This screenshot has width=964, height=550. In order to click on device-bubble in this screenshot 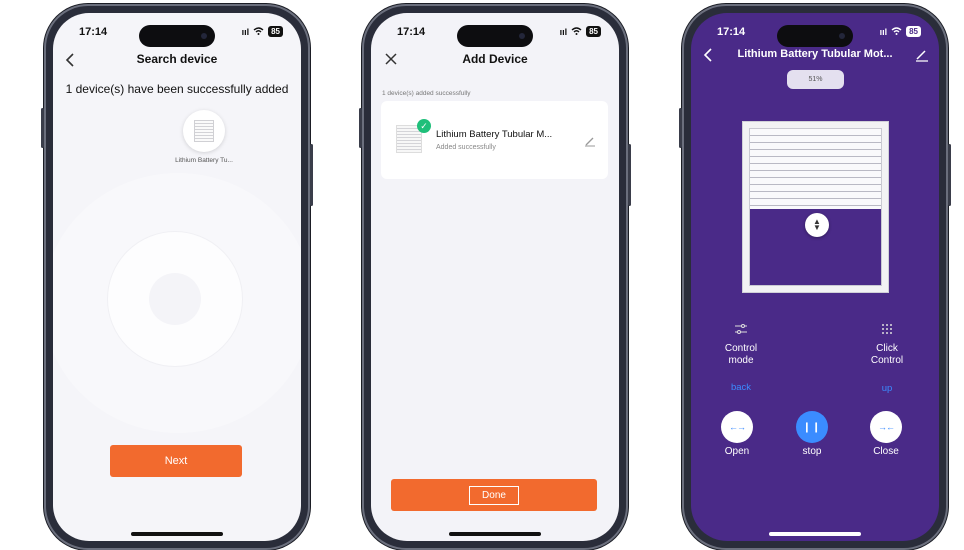, I will do `click(204, 131)`.